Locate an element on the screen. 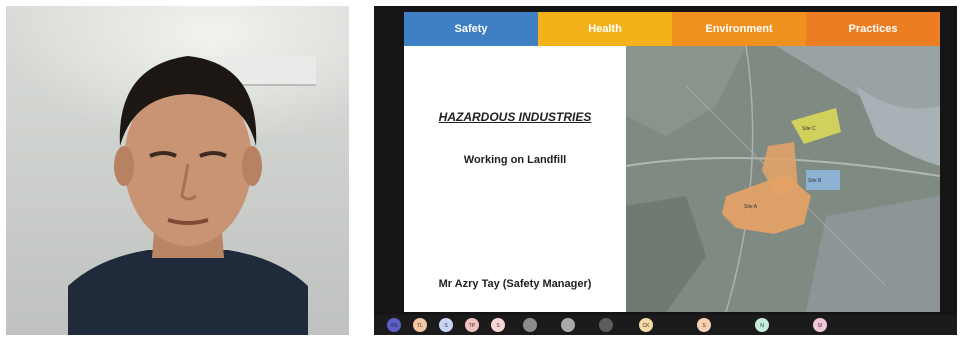 The image size is (963, 341). slide-tab-environment: Environment is located at coordinates (739, 29).